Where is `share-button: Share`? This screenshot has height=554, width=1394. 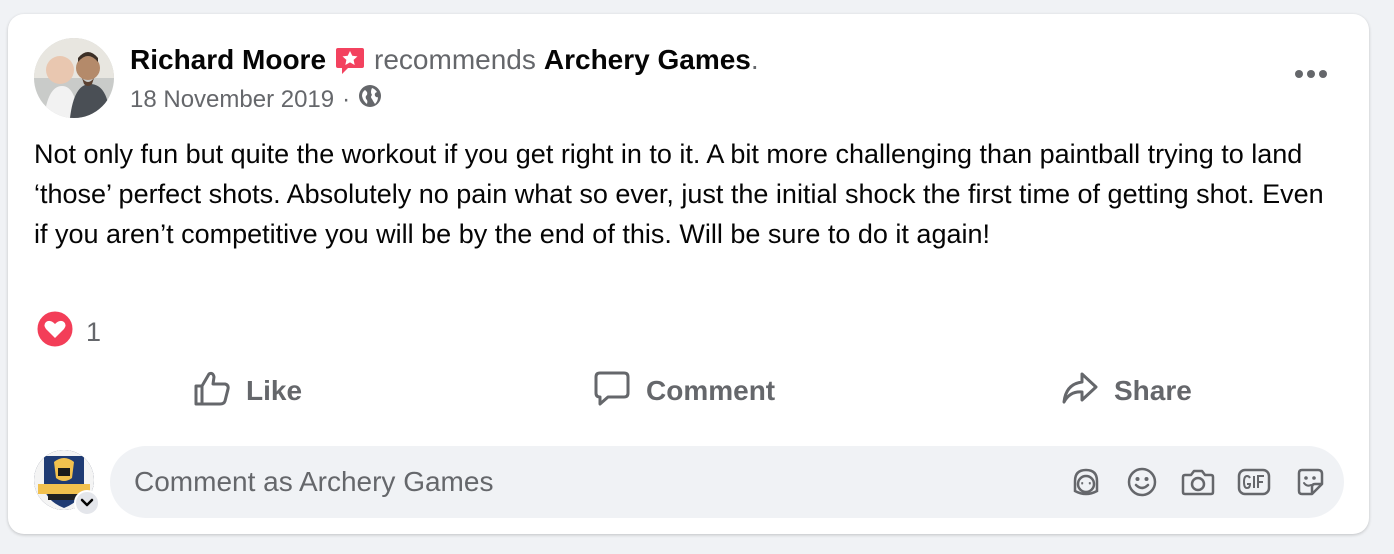 share-button: Share is located at coordinates (1126, 391).